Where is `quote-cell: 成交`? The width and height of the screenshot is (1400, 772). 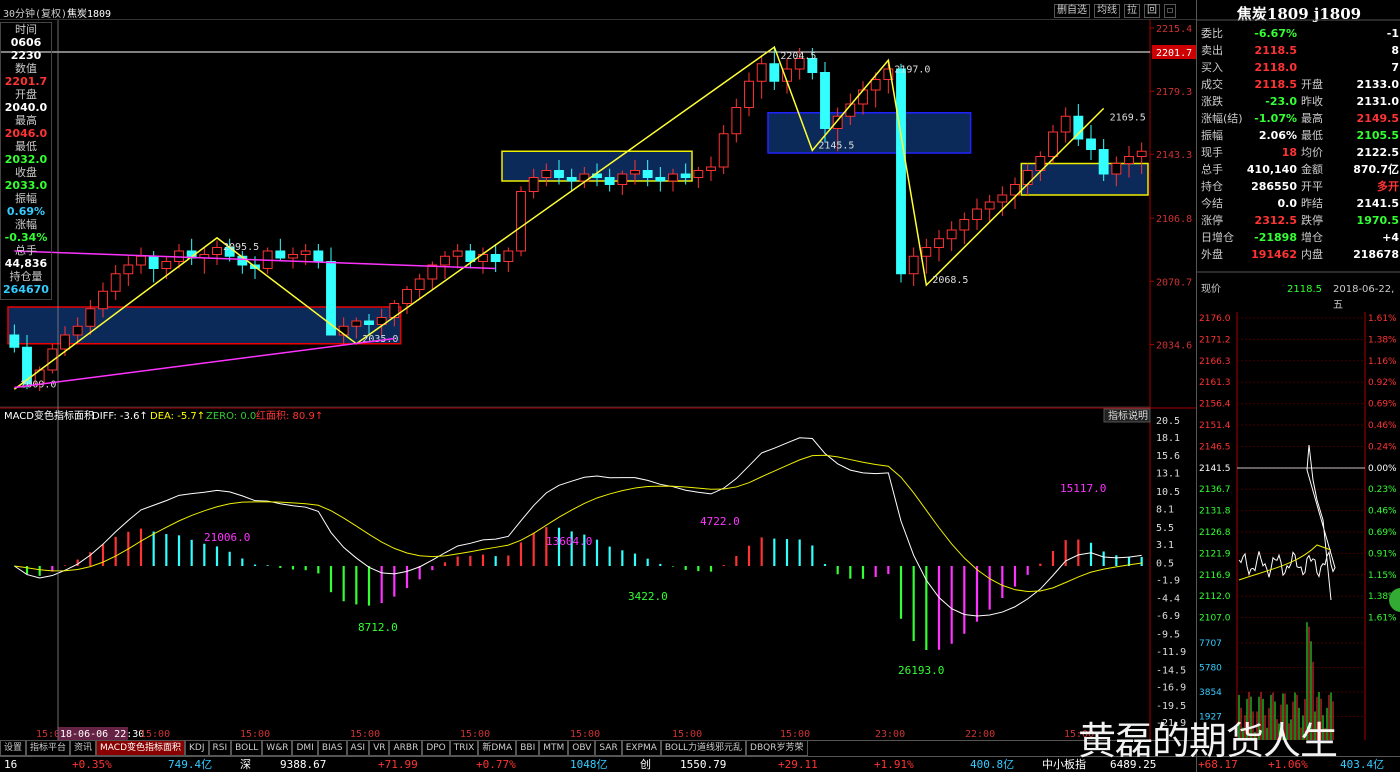
quote-cell: 成交 is located at coordinates (1212, 84).